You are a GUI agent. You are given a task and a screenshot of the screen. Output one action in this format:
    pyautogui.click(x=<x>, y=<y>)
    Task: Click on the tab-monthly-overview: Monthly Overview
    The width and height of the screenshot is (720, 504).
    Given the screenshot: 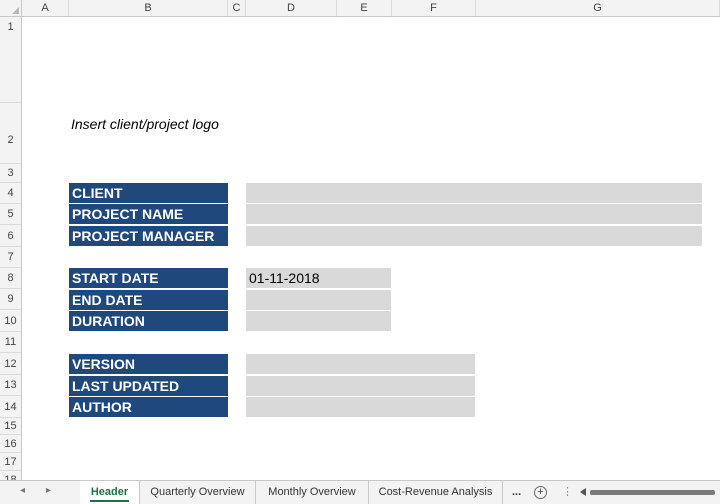 What is the action you would take?
    pyautogui.click(x=312, y=492)
    